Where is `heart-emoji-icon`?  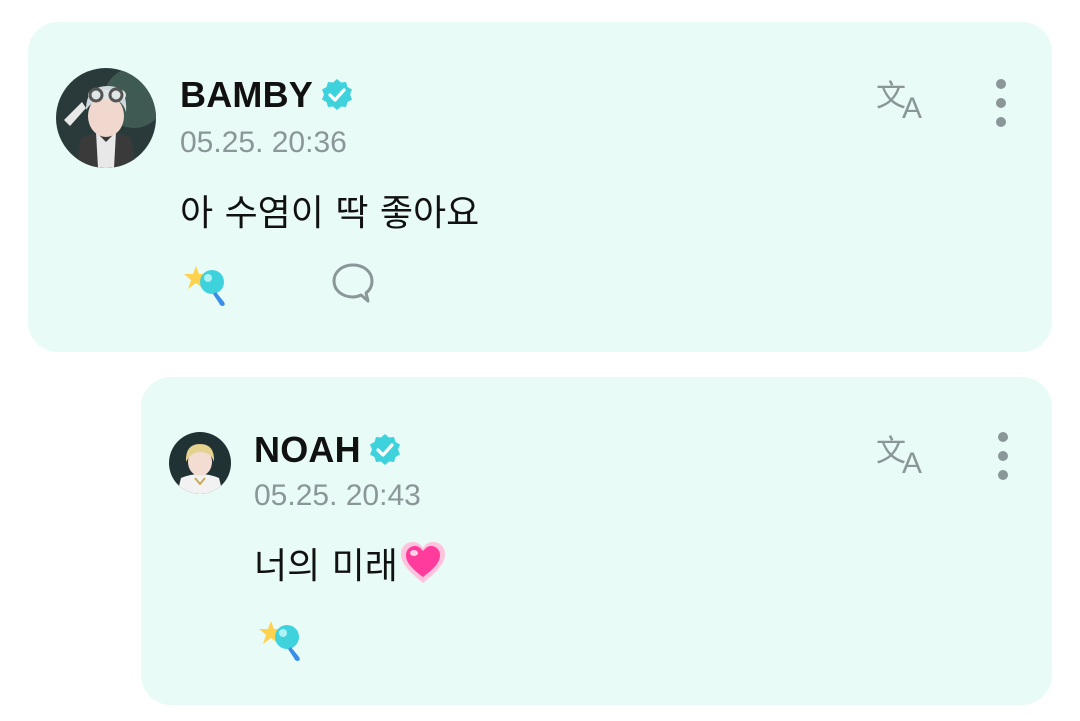
heart-emoji-icon is located at coordinates (422, 562).